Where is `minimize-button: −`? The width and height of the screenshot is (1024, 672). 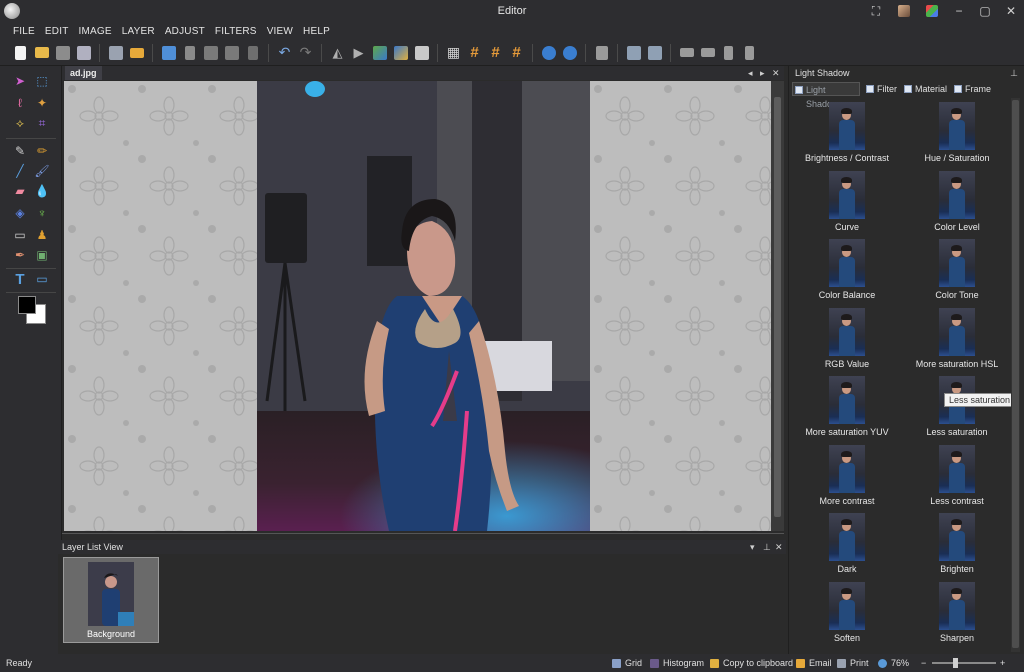
minimize-button: − is located at coordinates (959, 11).